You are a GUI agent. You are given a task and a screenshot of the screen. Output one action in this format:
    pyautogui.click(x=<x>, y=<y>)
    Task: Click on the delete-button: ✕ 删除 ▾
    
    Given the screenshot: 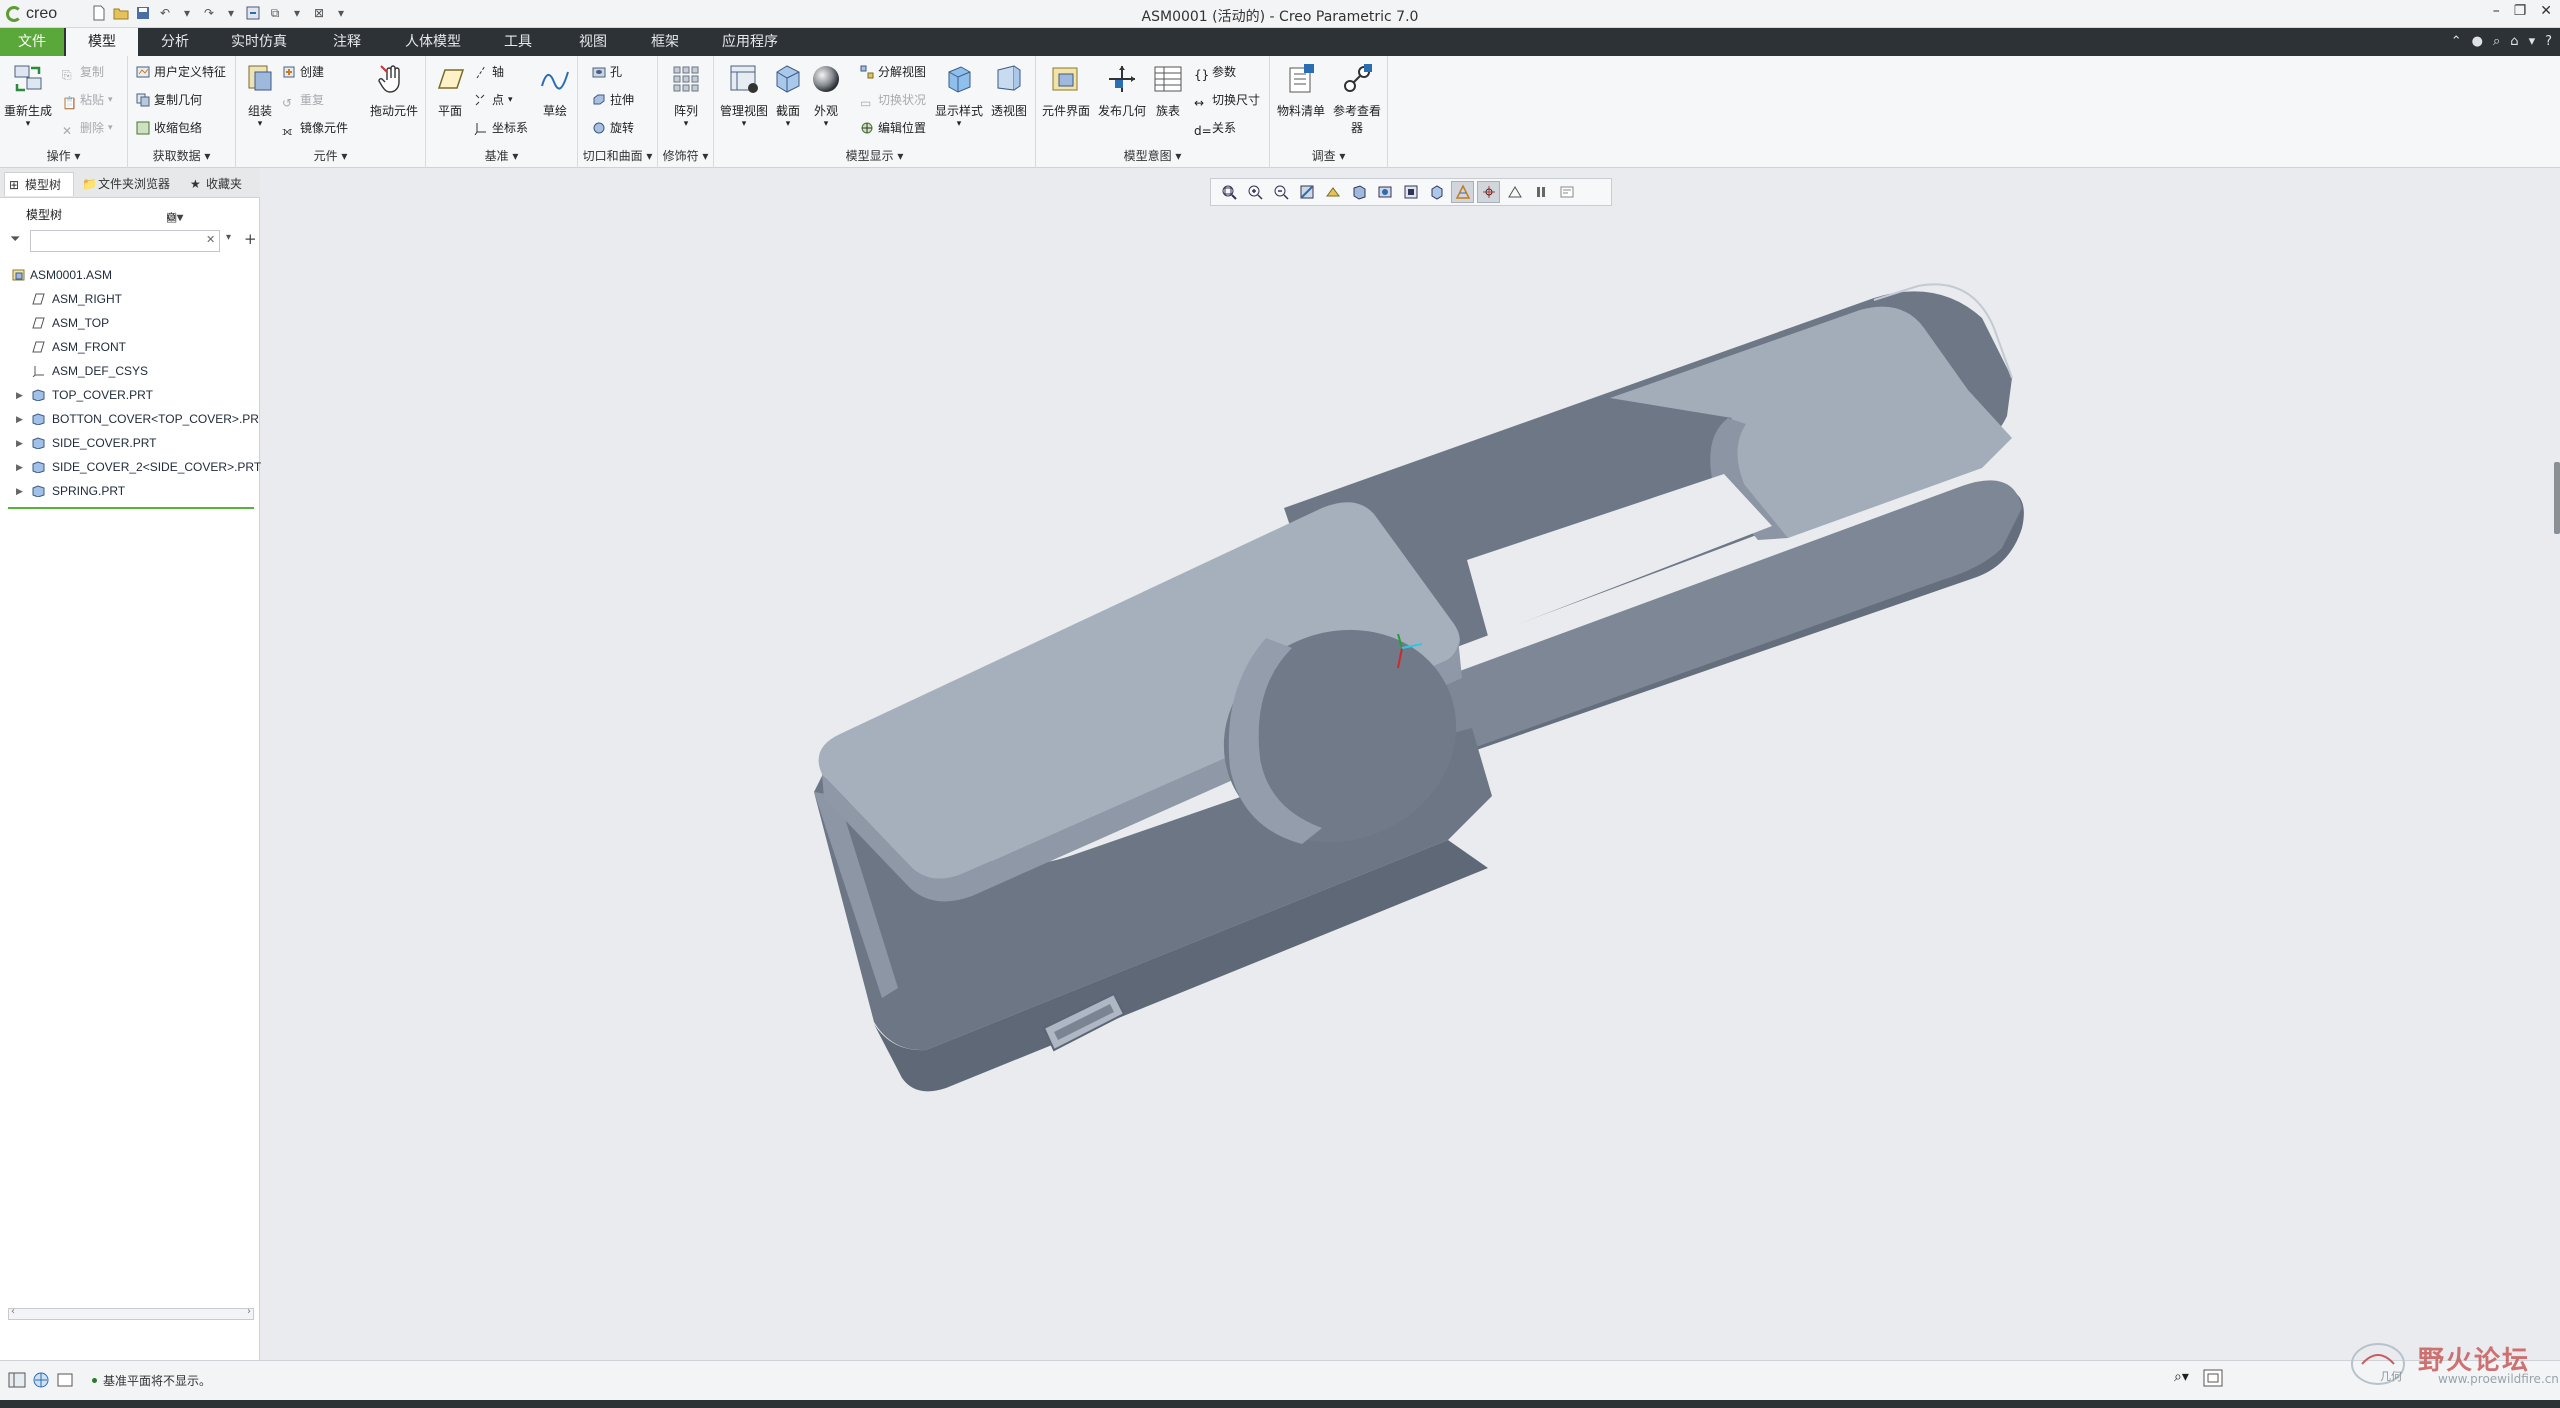 What is the action you would take?
    pyautogui.click(x=87, y=128)
    